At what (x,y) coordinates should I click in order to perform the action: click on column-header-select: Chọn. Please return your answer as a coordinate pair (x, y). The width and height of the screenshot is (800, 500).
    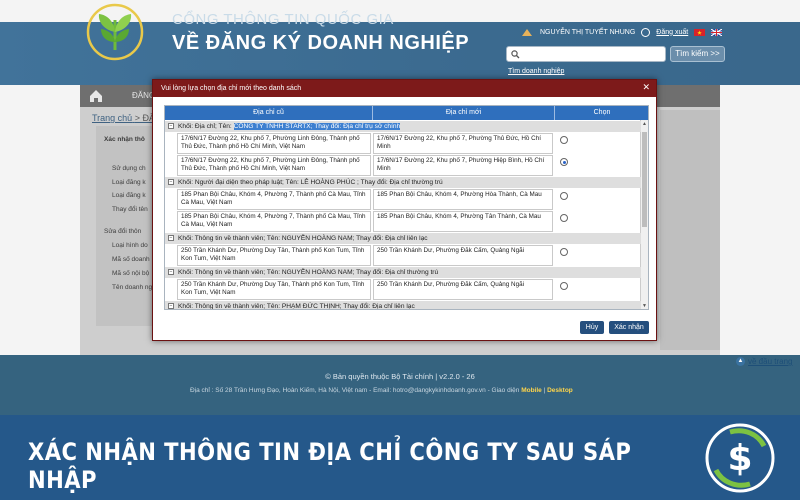
    Looking at the image, I should click on (601, 113).